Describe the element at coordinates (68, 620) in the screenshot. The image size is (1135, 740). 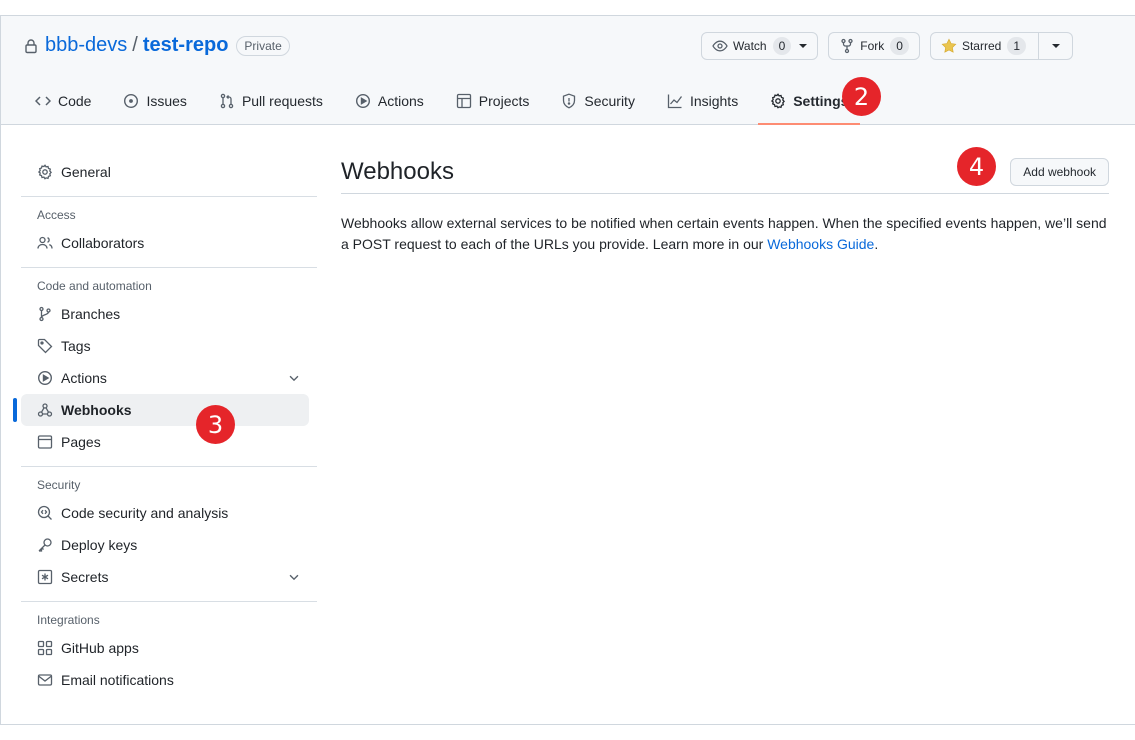
I see `sidebar-heading-integrations: Integrations` at that location.